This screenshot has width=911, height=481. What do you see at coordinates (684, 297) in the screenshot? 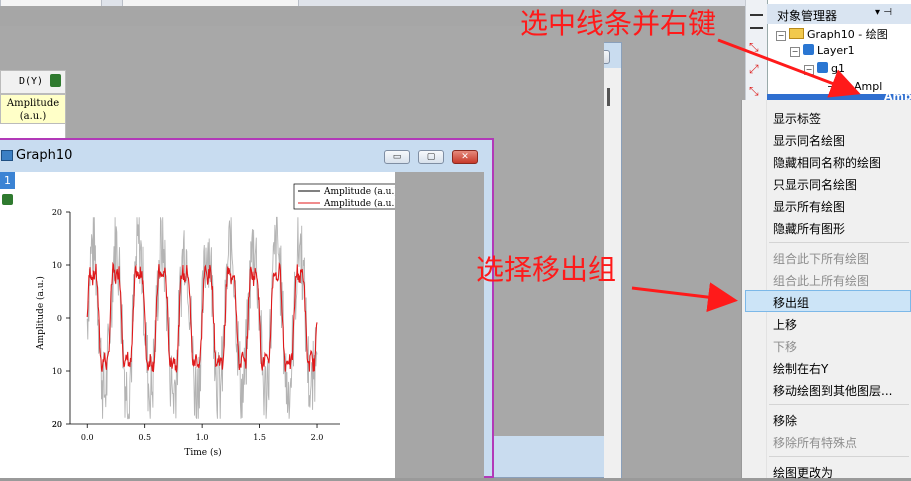
I see `arrow-to-menu-item` at bounding box center [684, 297].